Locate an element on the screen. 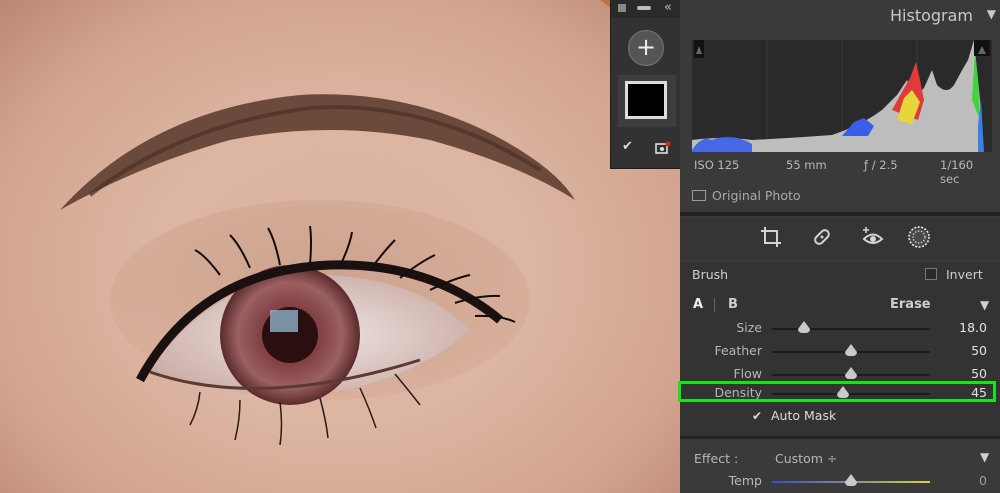  collapse-triangle-icon: ▼ is located at coordinates (991, 14).